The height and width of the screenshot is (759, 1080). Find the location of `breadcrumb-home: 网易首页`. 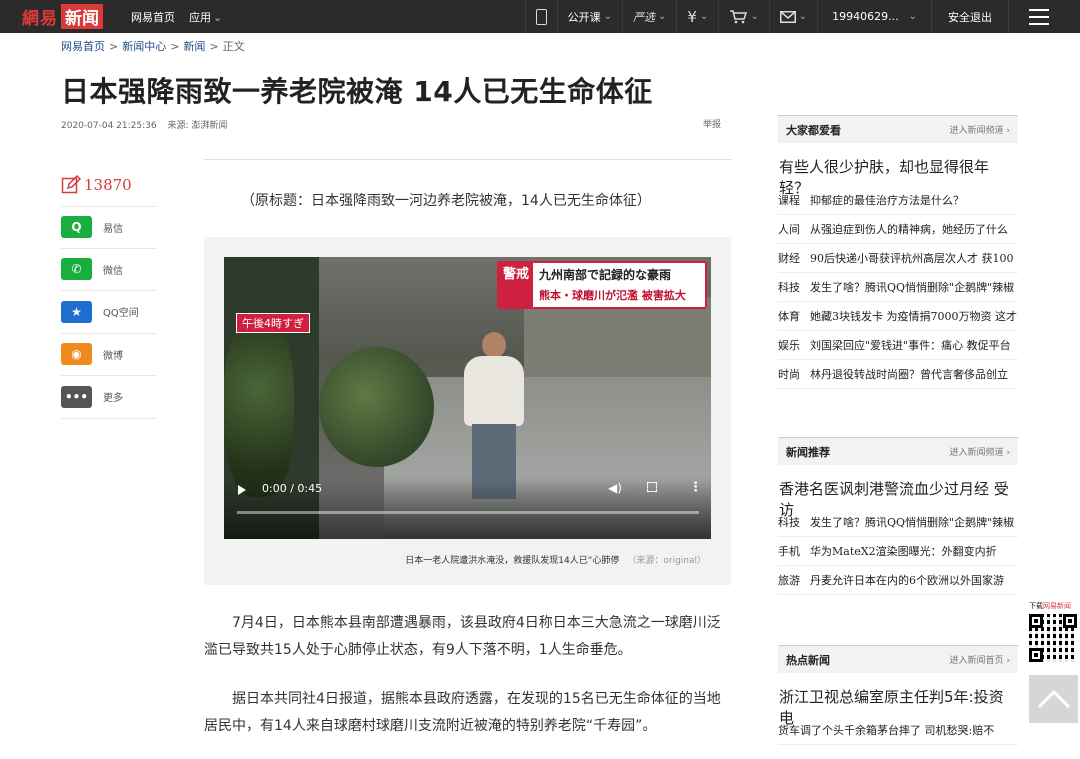

breadcrumb-home: 网易首页 is located at coordinates (83, 46).